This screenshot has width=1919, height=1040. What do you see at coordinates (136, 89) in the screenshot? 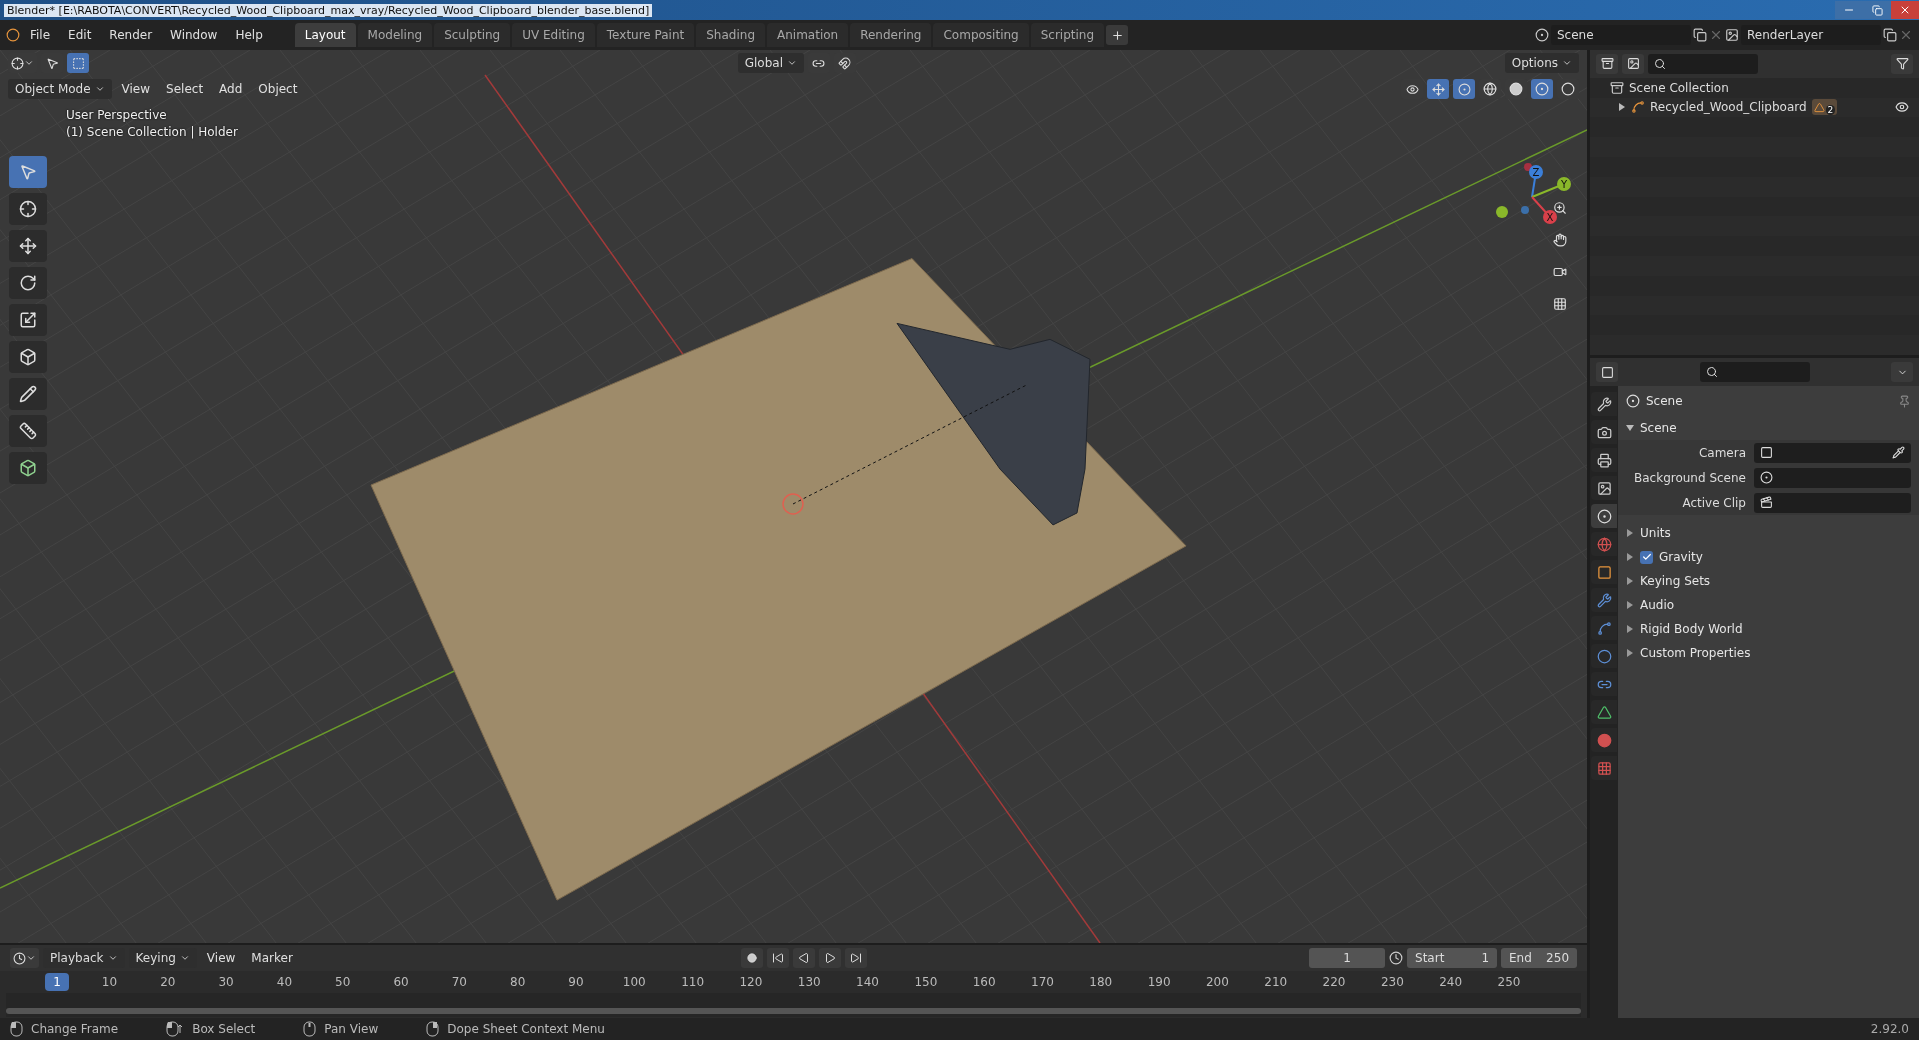
I see `viewport-menu-item: View` at bounding box center [136, 89].